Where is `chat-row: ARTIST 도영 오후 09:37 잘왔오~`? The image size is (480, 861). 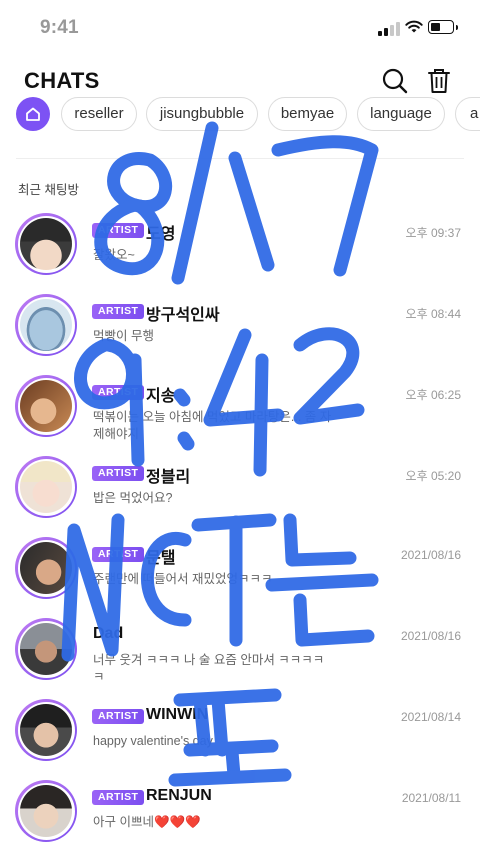 chat-row: ARTIST 도영 오후 09:37 잘왔오~ is located at coordinates (240, 253).